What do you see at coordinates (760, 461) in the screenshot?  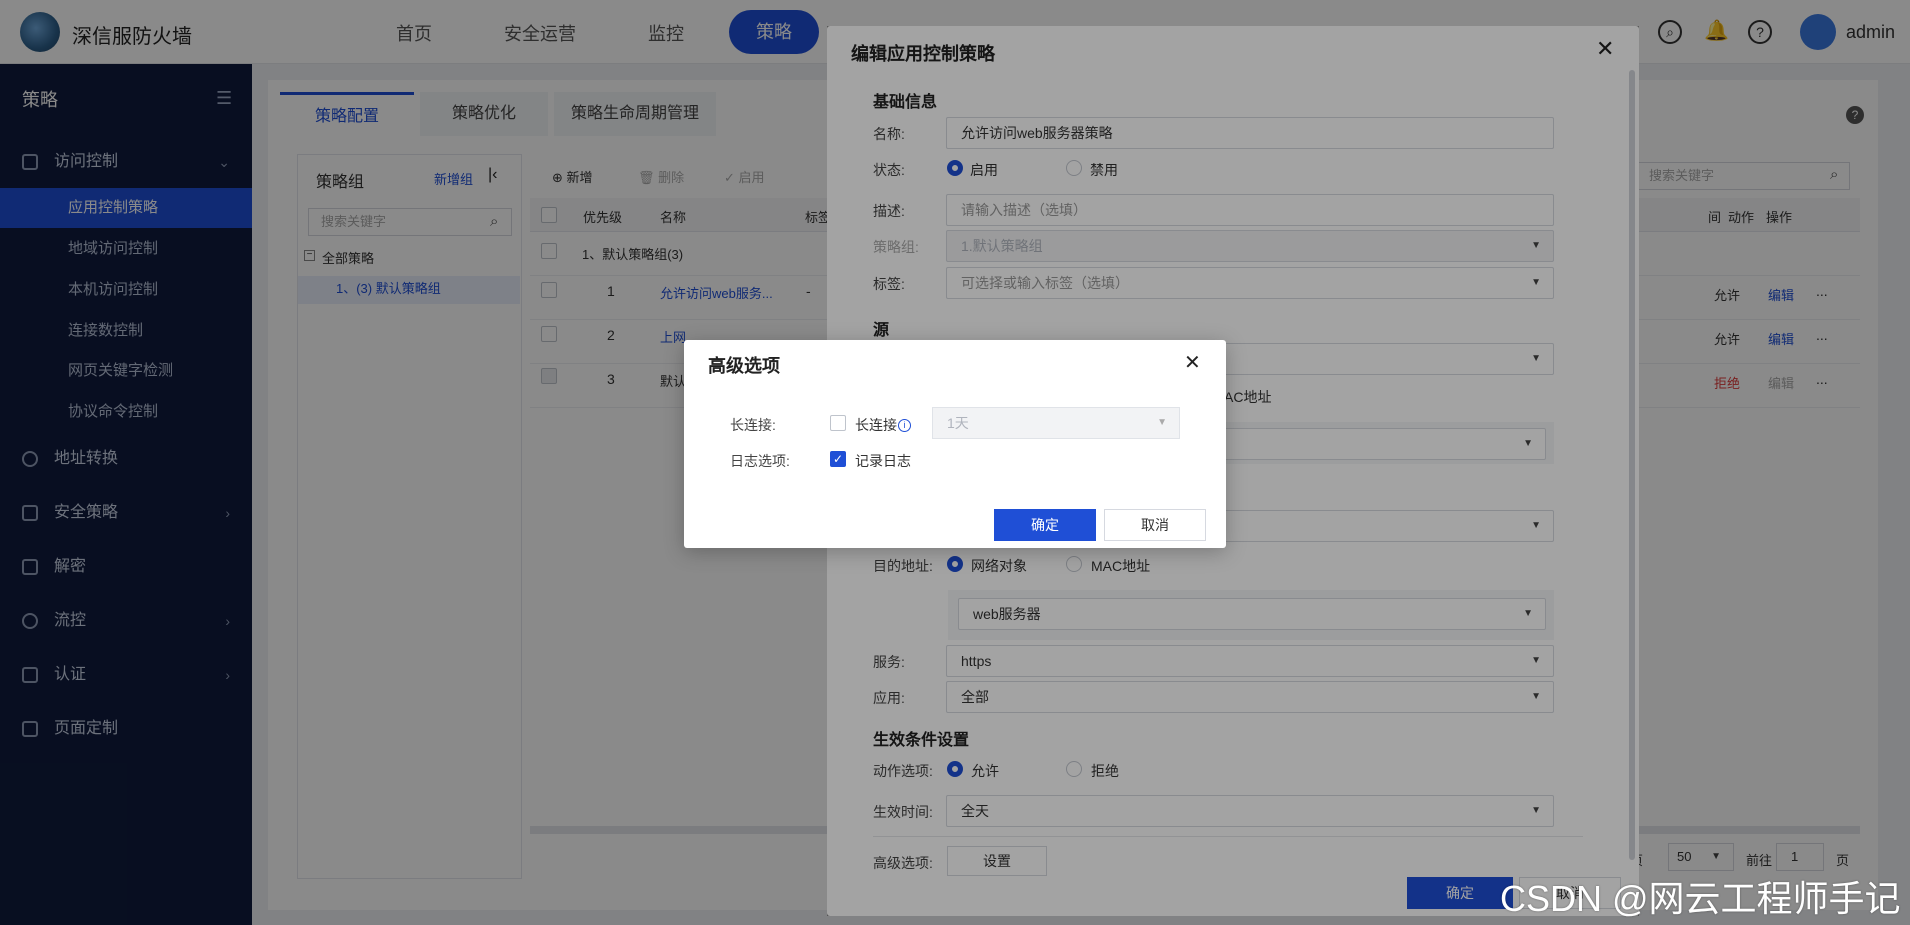 I see `log-option-label: 日志选项:` at bounding box center [760, 461].